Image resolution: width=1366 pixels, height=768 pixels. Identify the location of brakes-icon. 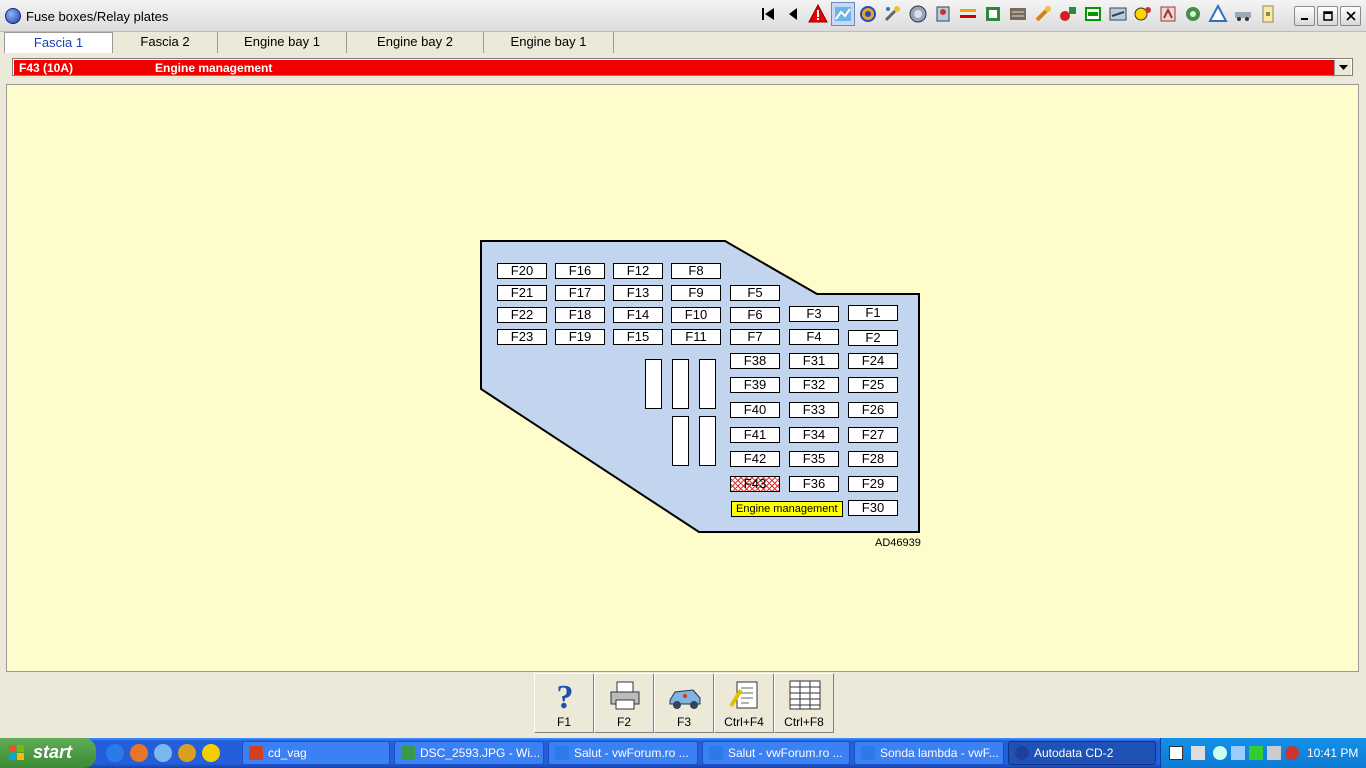
(968, 14).